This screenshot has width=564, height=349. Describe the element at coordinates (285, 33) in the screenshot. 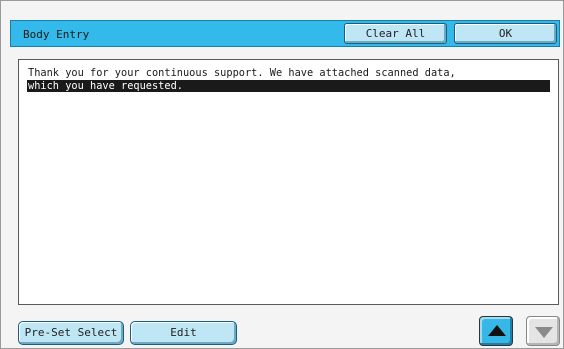

I see `header-bar: Body Entry Clear All OK` at that location.